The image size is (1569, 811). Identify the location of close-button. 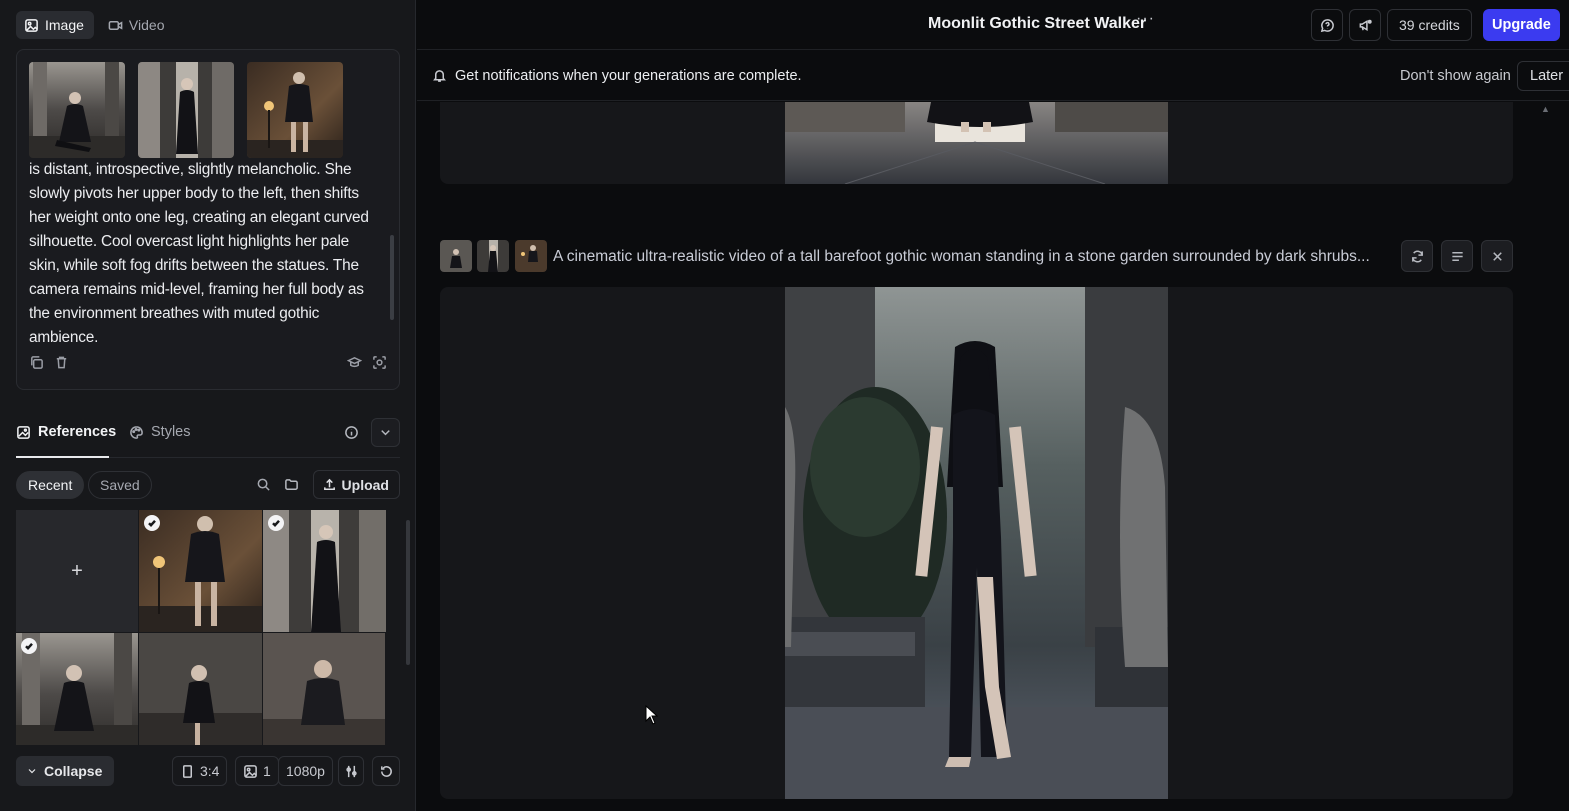
(1497, 256).